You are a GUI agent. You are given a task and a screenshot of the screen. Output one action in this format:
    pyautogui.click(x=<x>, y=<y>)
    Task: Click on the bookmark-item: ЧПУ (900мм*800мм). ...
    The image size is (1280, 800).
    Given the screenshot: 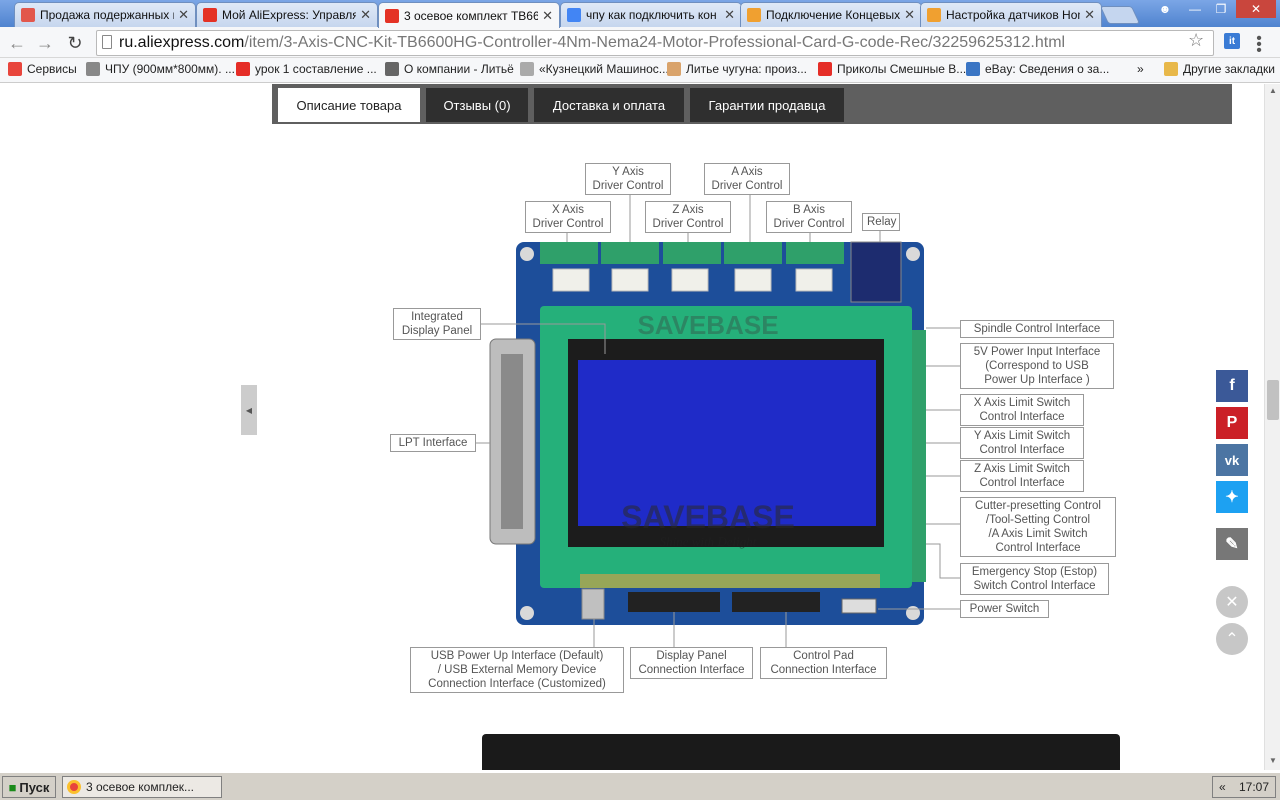 What is the action you would take?
    pyautogui.click(x=160, y=69)
    